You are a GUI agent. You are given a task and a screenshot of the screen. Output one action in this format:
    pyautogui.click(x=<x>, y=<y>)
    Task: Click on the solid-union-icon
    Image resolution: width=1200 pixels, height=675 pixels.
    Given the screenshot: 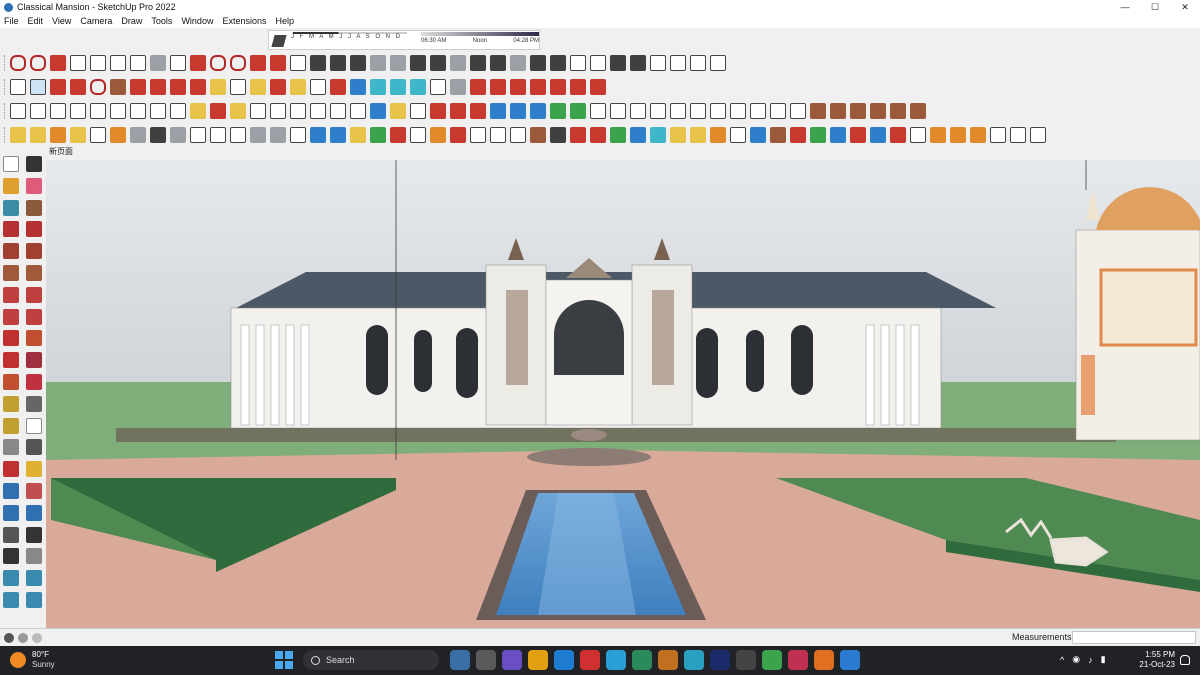 What is the action you would take?
    pyautogui.click(x=478, y=87)
    